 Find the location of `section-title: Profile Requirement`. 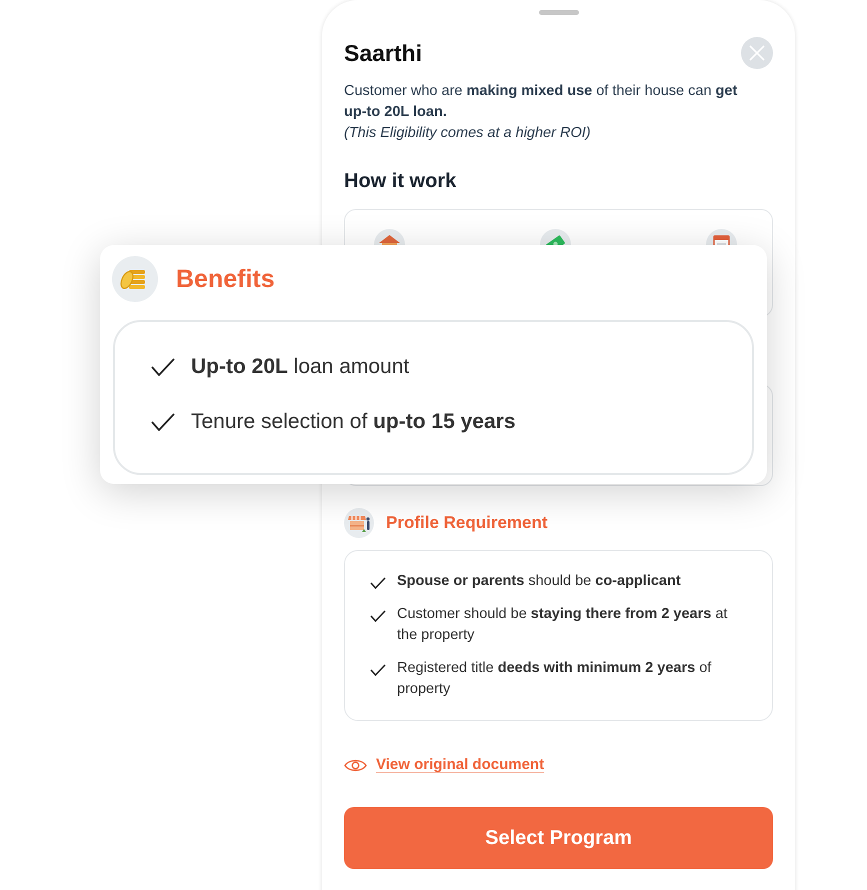

section-title: Profile Requirement is located at coordinates (467, 523).